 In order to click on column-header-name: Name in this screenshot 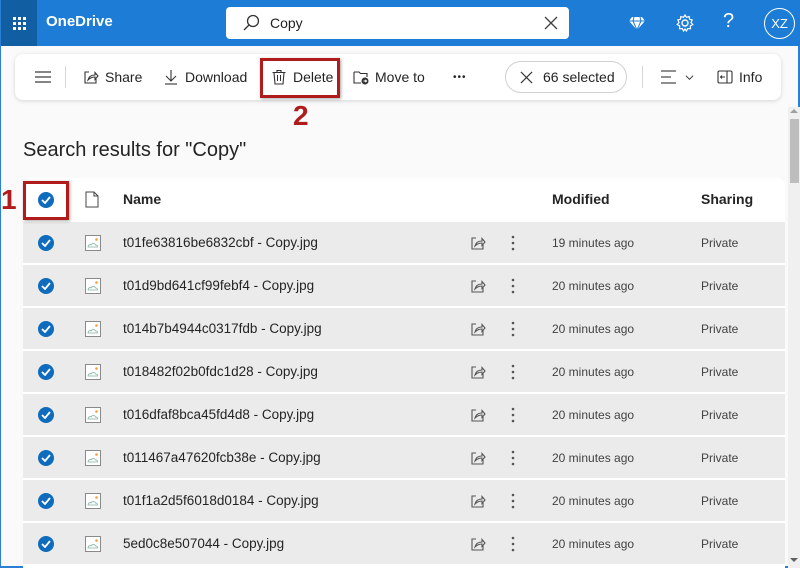, I will do `click(142, 199)`.